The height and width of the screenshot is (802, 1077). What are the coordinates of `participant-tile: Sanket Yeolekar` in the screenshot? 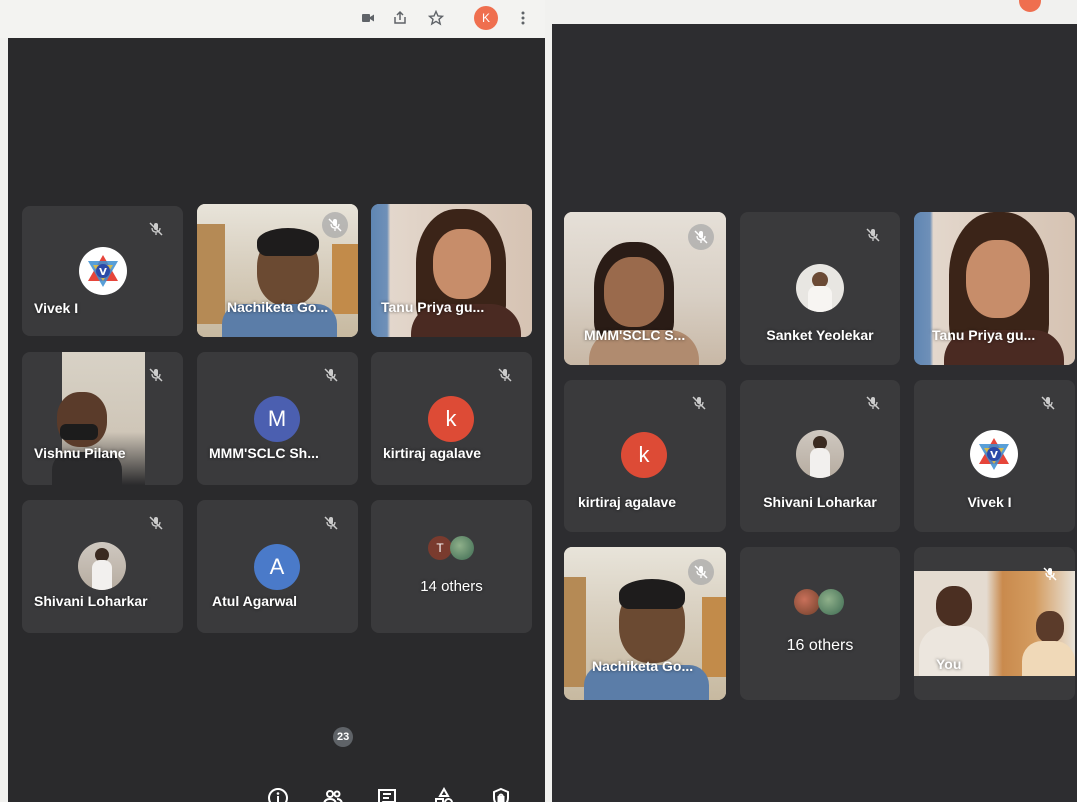 It's located at (820, 288).